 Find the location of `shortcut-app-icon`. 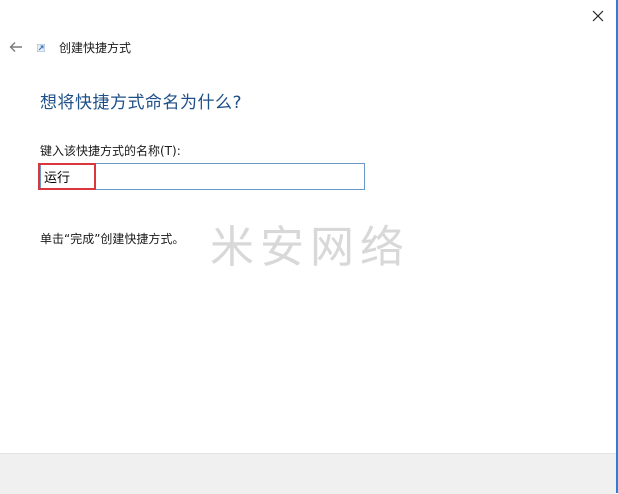

shortcut-app-icon is located at coordinates (41, 48).